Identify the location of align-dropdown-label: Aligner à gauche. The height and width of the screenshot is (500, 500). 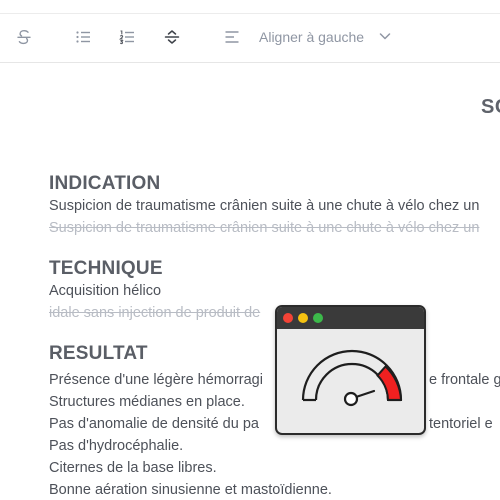
(311, 37).